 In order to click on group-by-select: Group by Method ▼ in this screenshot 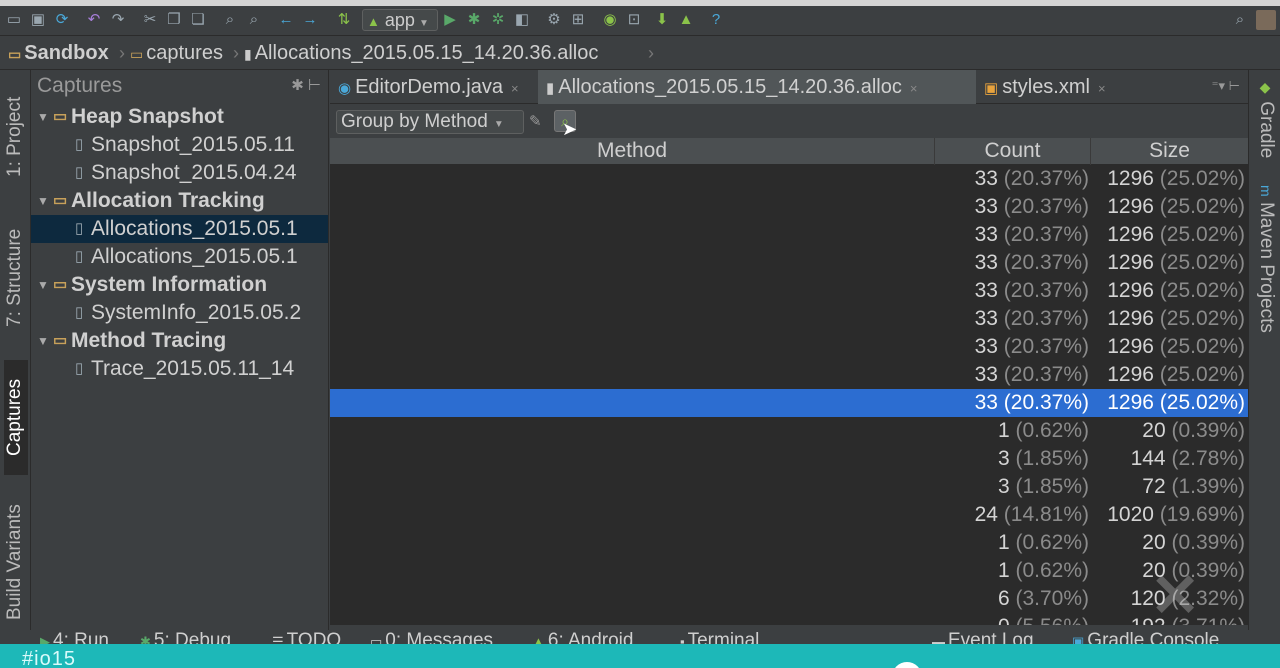, I will do `click(430, 122)`.